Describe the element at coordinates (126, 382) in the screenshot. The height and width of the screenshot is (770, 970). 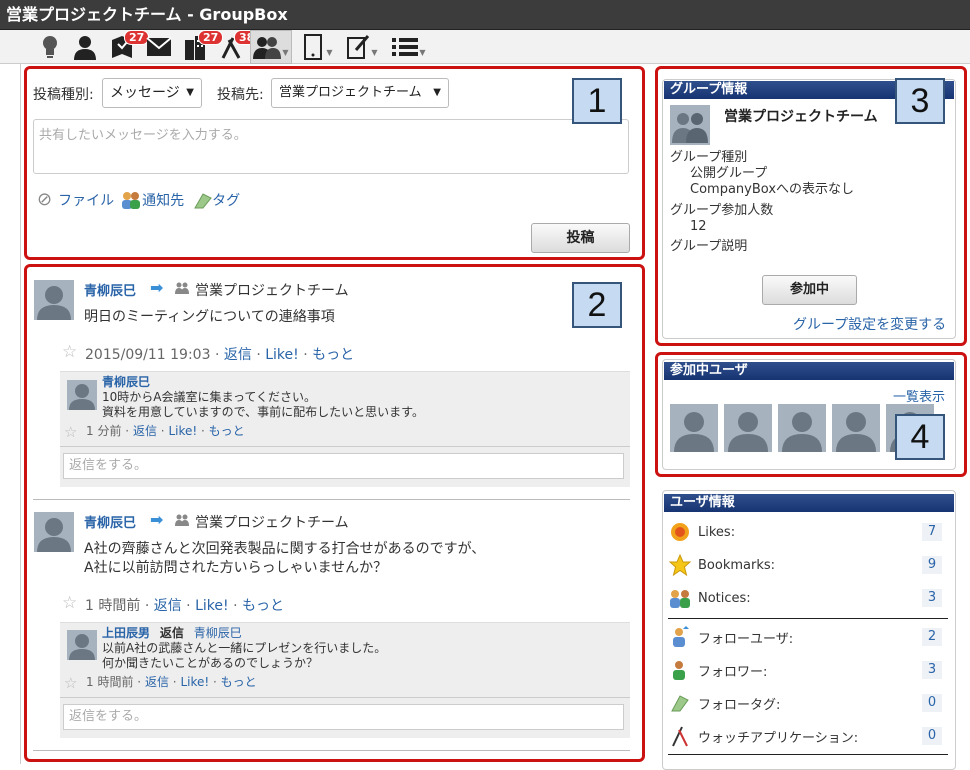
I see `comment-author: 青柳辰巳` at that location.